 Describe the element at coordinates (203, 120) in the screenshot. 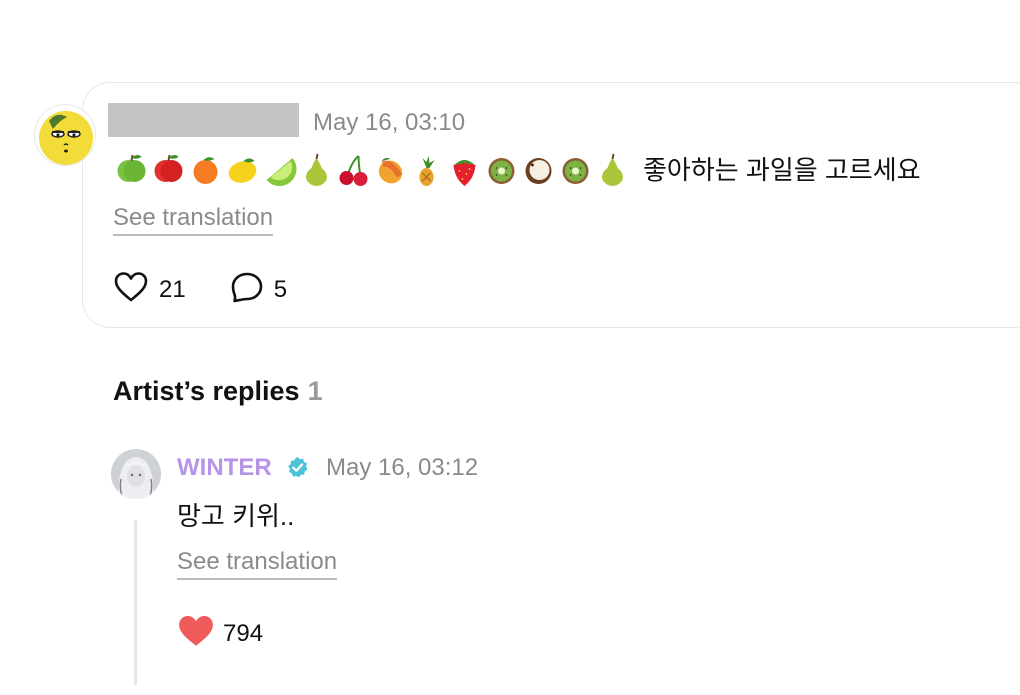

I see `redacted-username` at that location.